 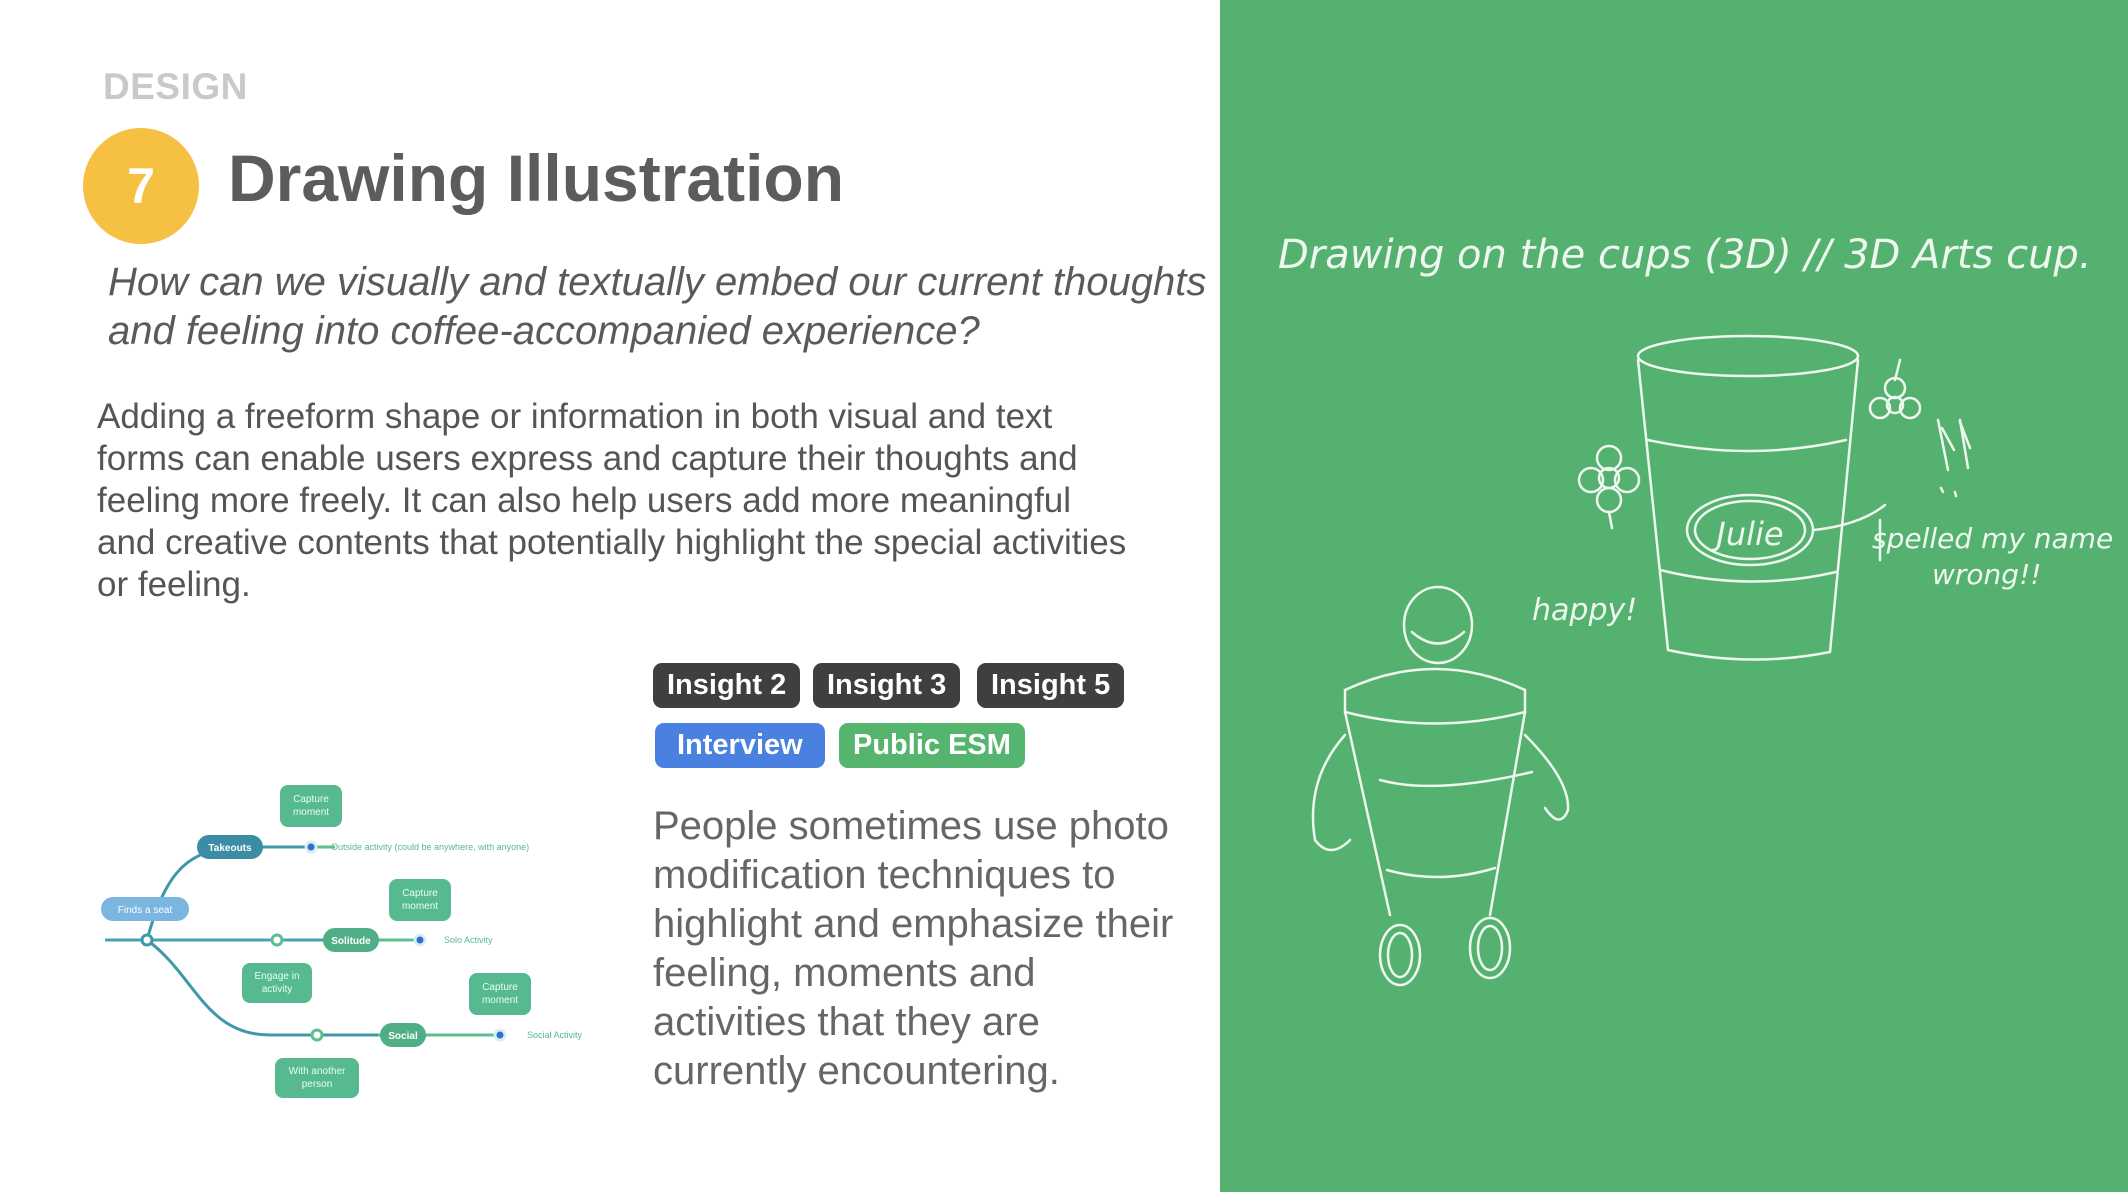 What do you see at coordinates (500, 987) in the screenshot?
I see `capture-3-line1: Capture` at bounding box center [500, 987].